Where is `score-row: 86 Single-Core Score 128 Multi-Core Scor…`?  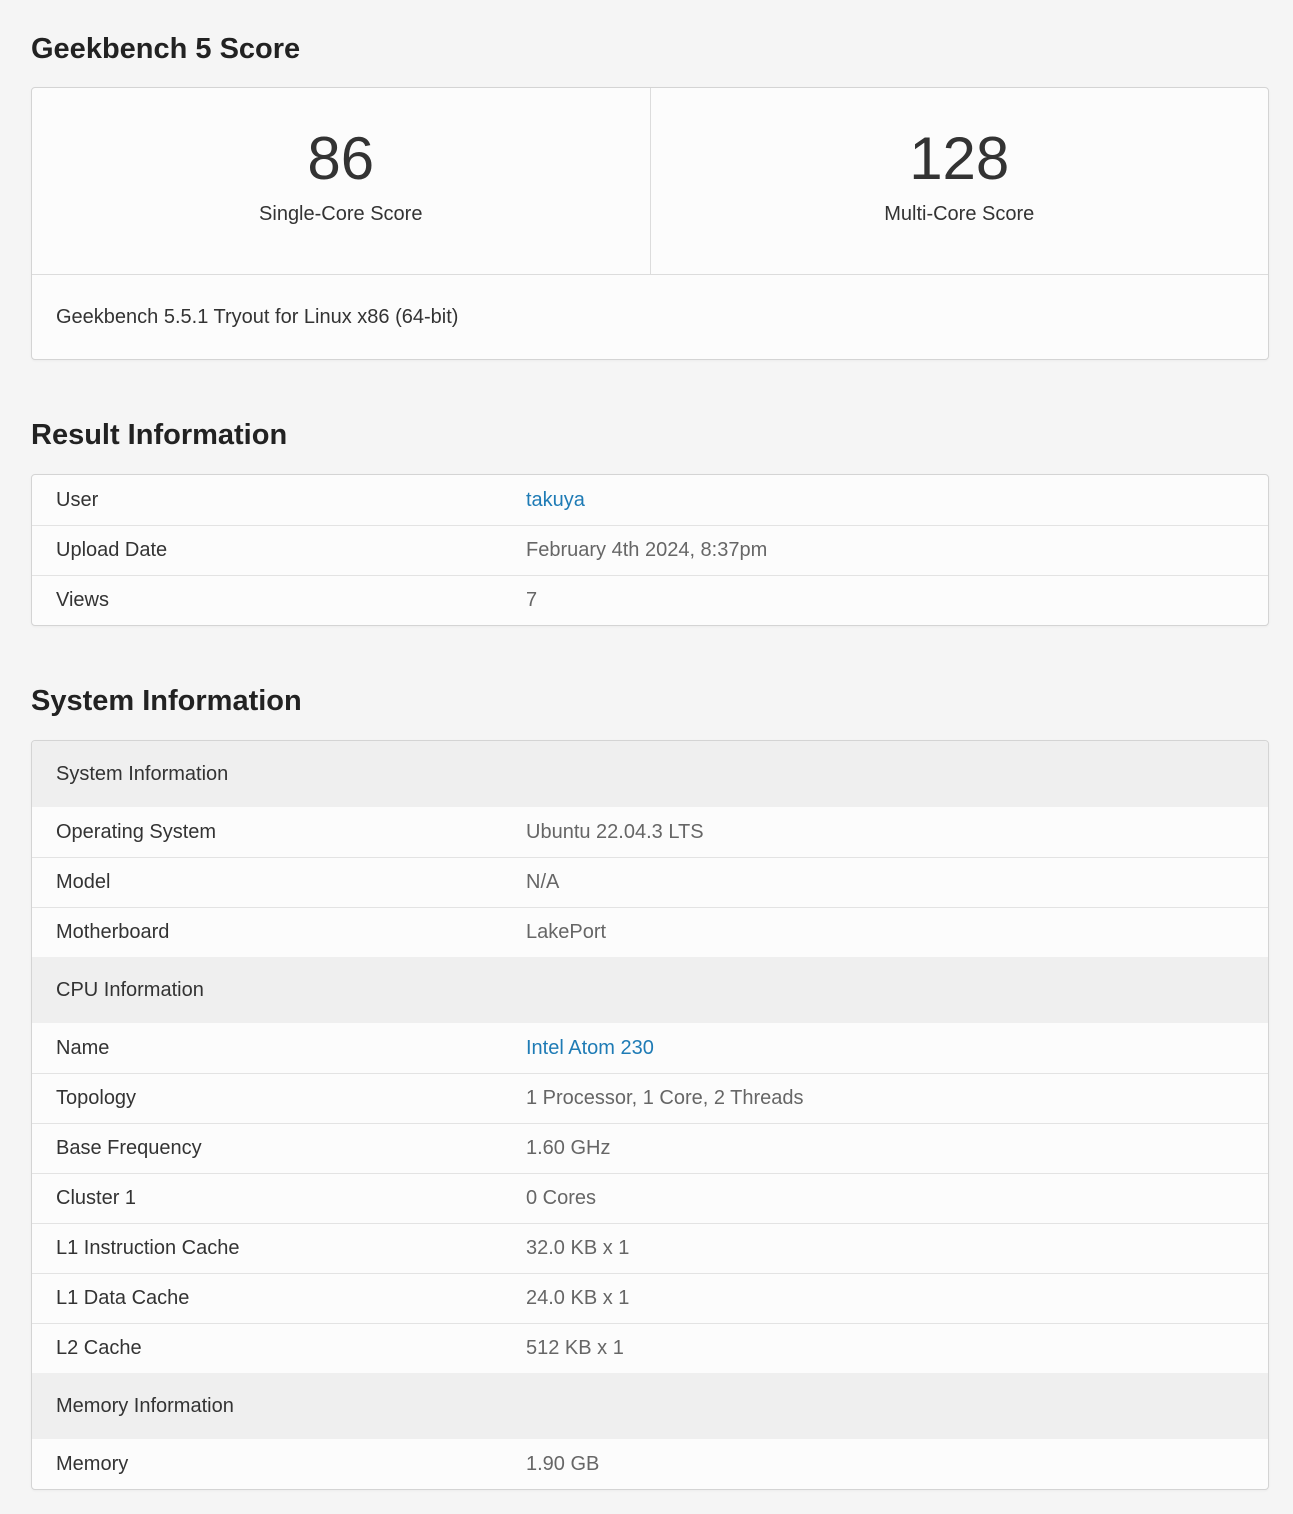 score-row: 86 Single-Core Score 128 Multi-Core Scor… is located at coordinates (650, 181).